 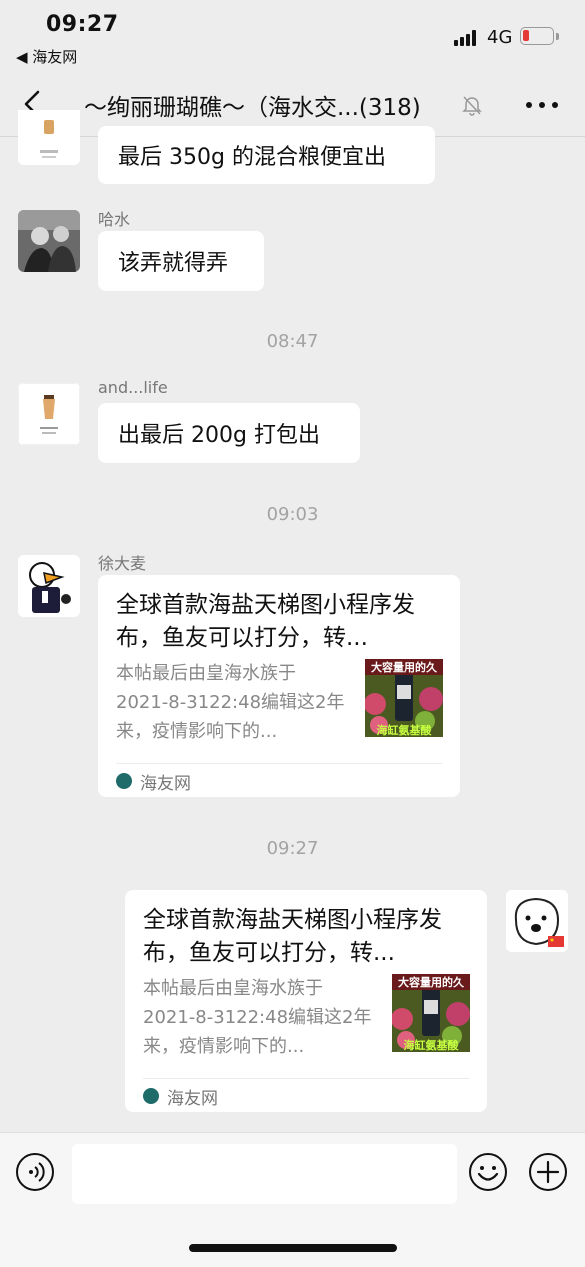 I want to click on sender-name: and...life, so click(x=133, y=387).